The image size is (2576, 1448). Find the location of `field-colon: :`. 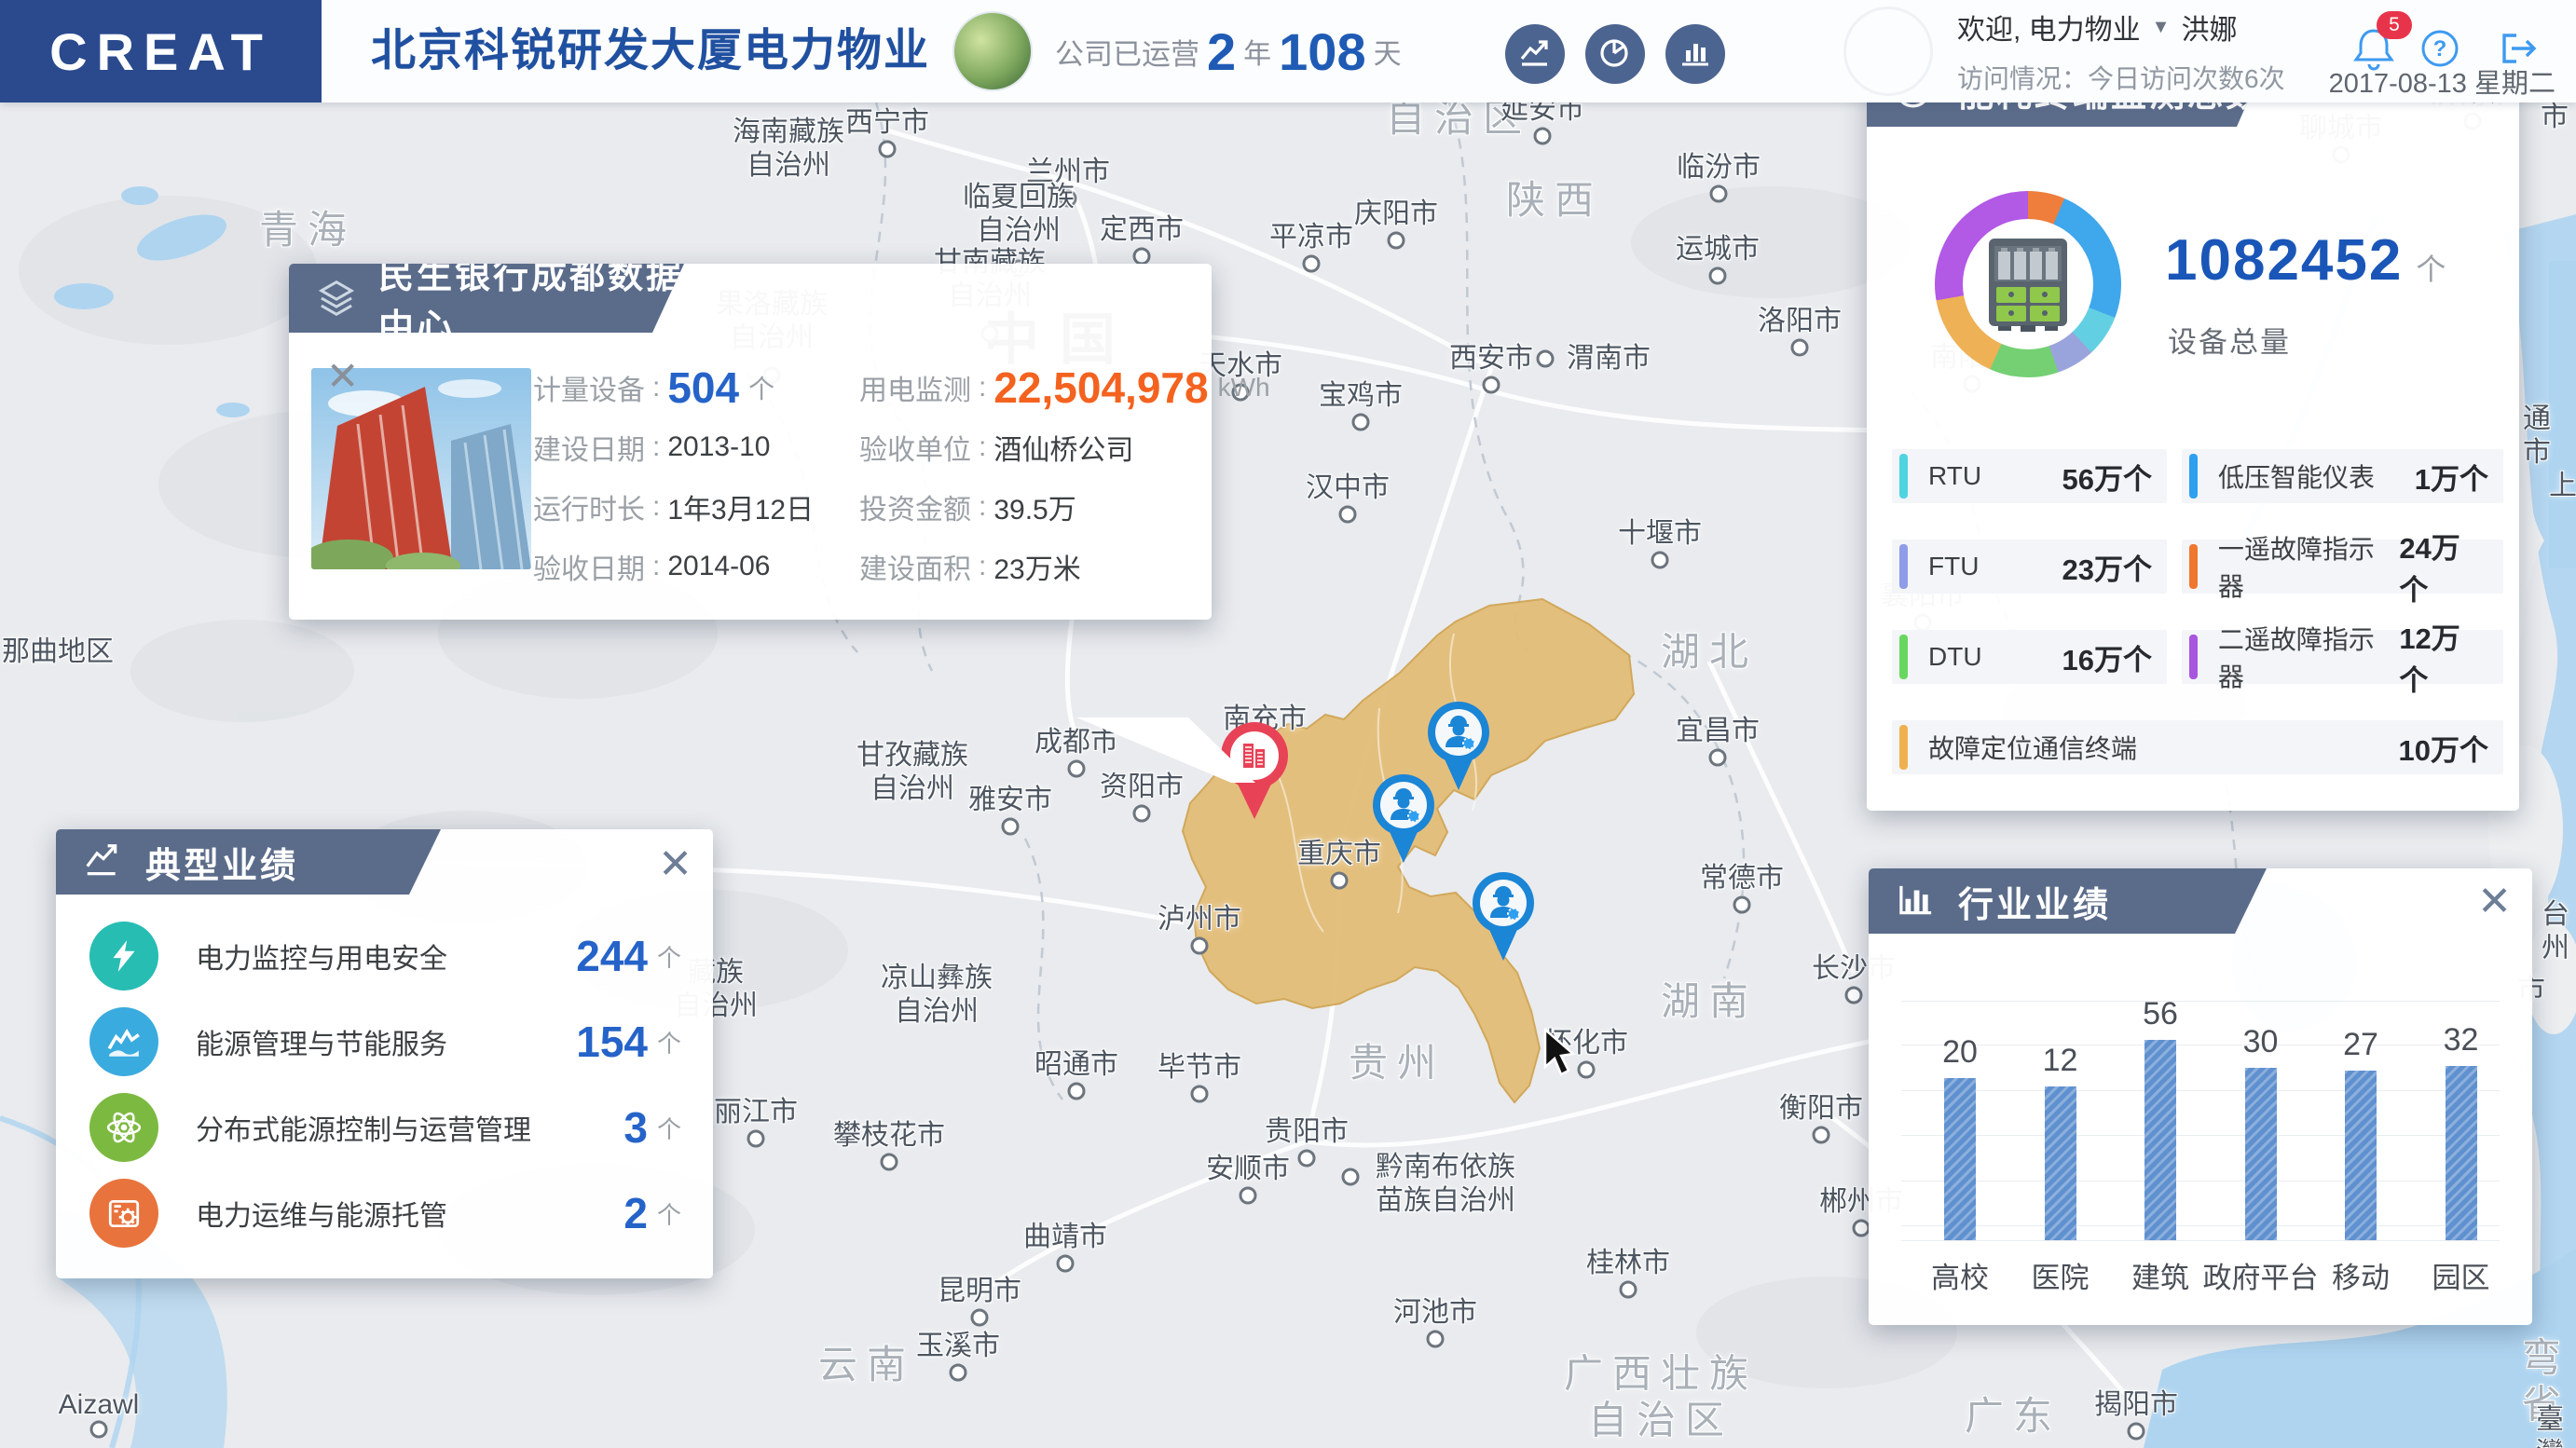

field-colon: : is located at coordinates (983, 387).